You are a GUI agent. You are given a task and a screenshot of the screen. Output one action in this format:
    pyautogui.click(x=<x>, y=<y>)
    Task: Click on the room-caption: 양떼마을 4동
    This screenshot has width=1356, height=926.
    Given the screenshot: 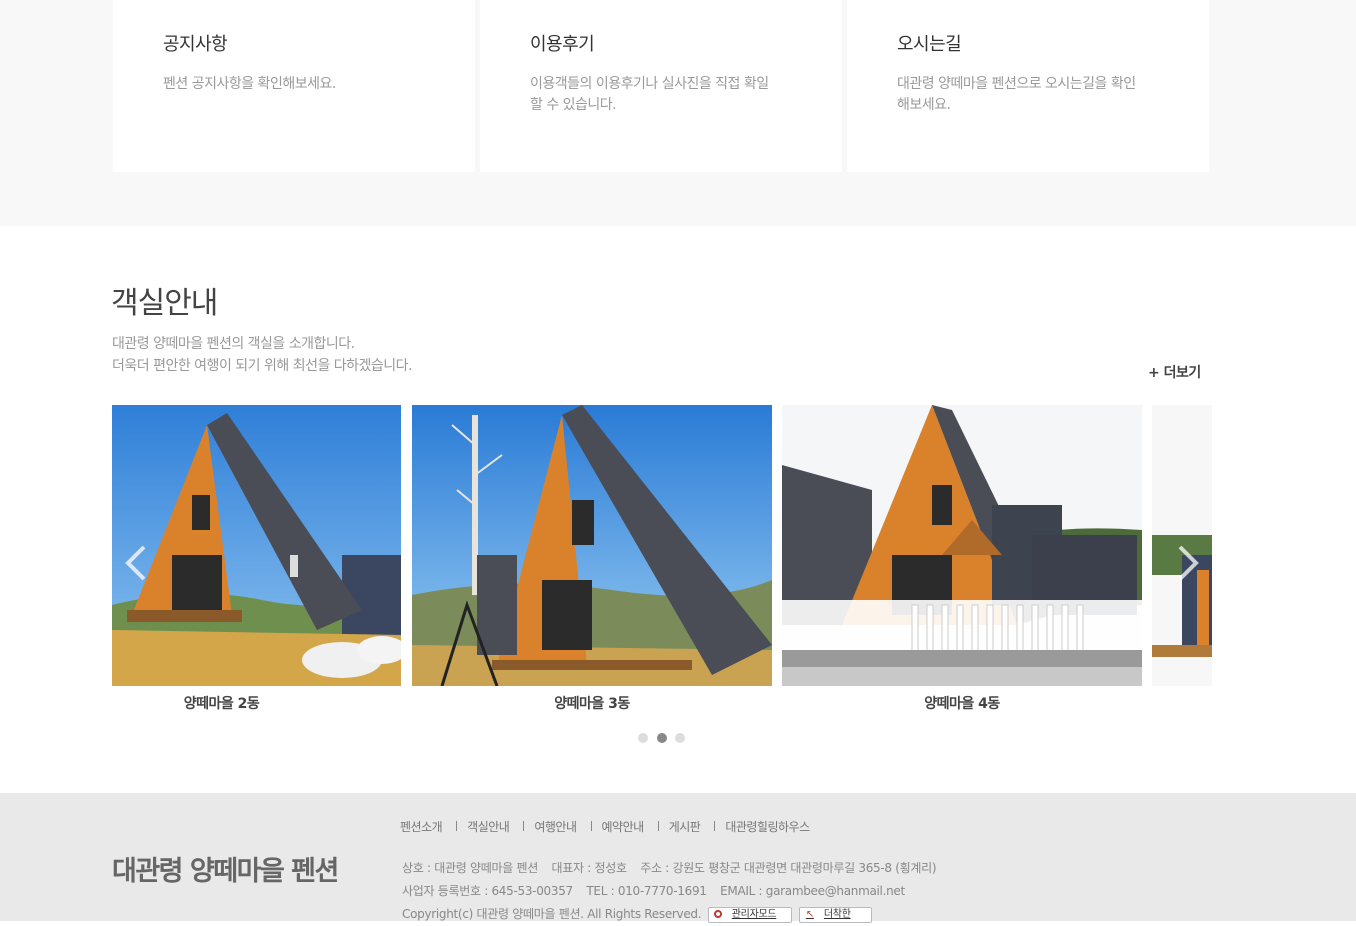 What is the action you would take?
    pyautogui.click(x=962, y=704)
    